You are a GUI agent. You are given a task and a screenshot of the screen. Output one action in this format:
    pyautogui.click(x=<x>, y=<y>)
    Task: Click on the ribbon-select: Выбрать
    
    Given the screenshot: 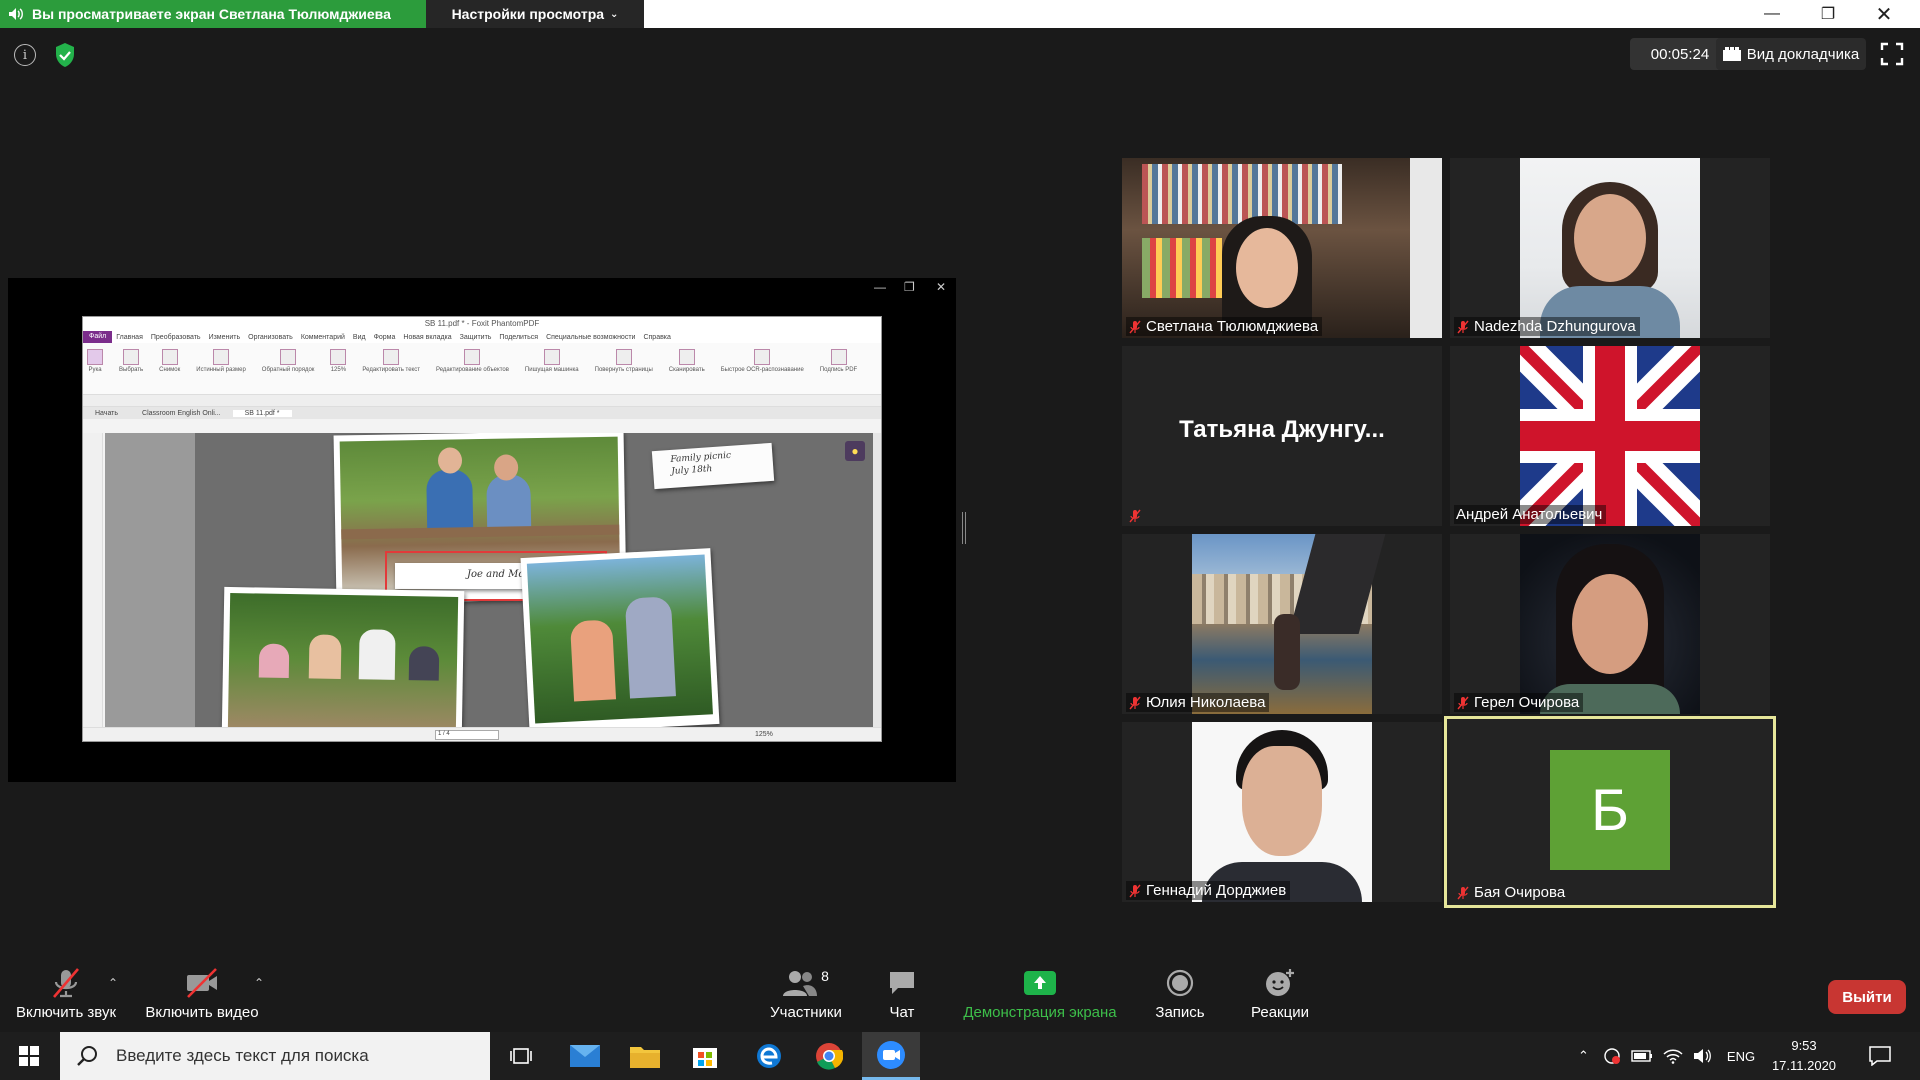 What is the action you would take?
    pyautogui.click(x=131, y=359)
    